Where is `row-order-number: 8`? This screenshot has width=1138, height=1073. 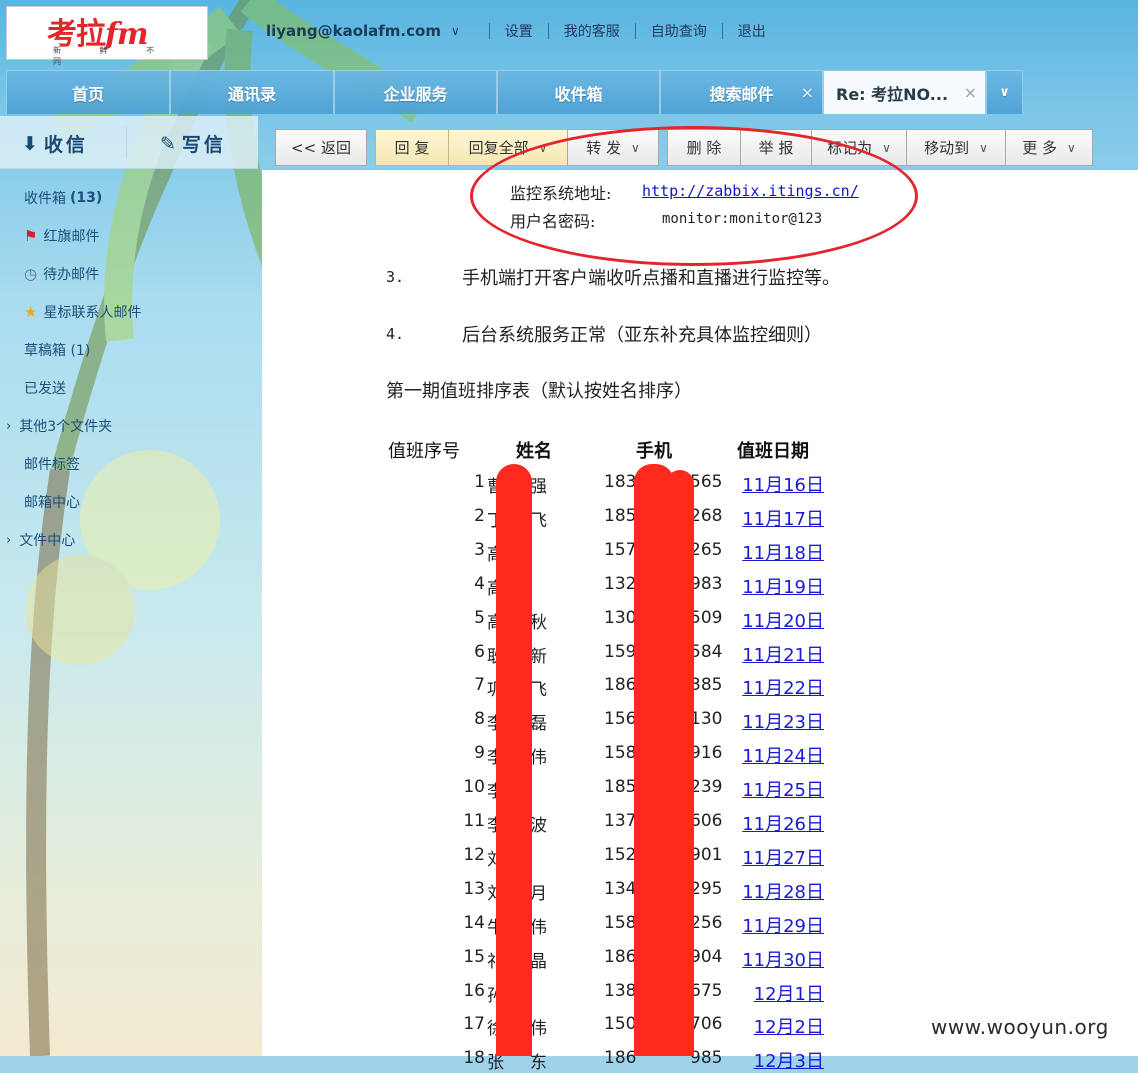 row-order-number: 8 is located at coordinates (479, 719).